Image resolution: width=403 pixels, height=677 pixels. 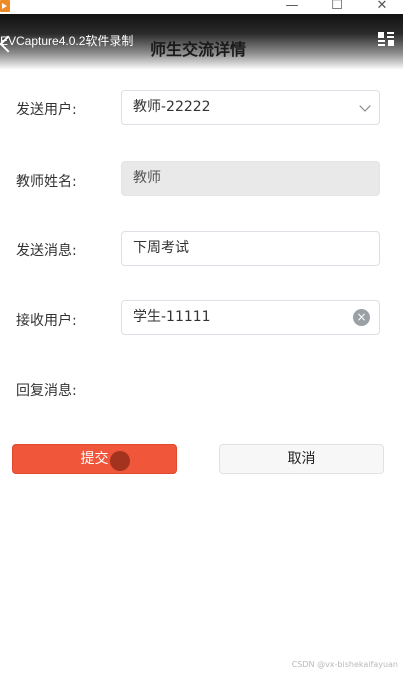 What do you see at coordinates (5, 6) in the screenshot?
I see `app-logo-icon` at bounding box center [5, 6].